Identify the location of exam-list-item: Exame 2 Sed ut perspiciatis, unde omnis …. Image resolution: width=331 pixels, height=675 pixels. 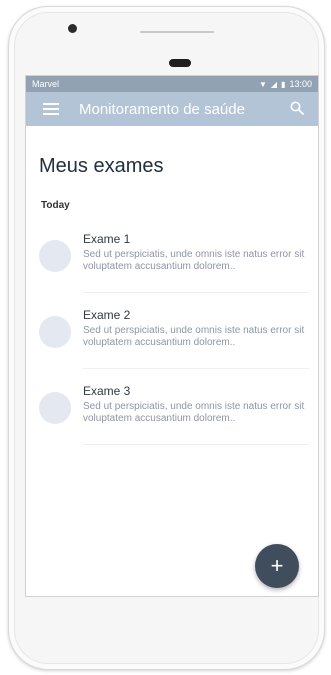
(172, 341).